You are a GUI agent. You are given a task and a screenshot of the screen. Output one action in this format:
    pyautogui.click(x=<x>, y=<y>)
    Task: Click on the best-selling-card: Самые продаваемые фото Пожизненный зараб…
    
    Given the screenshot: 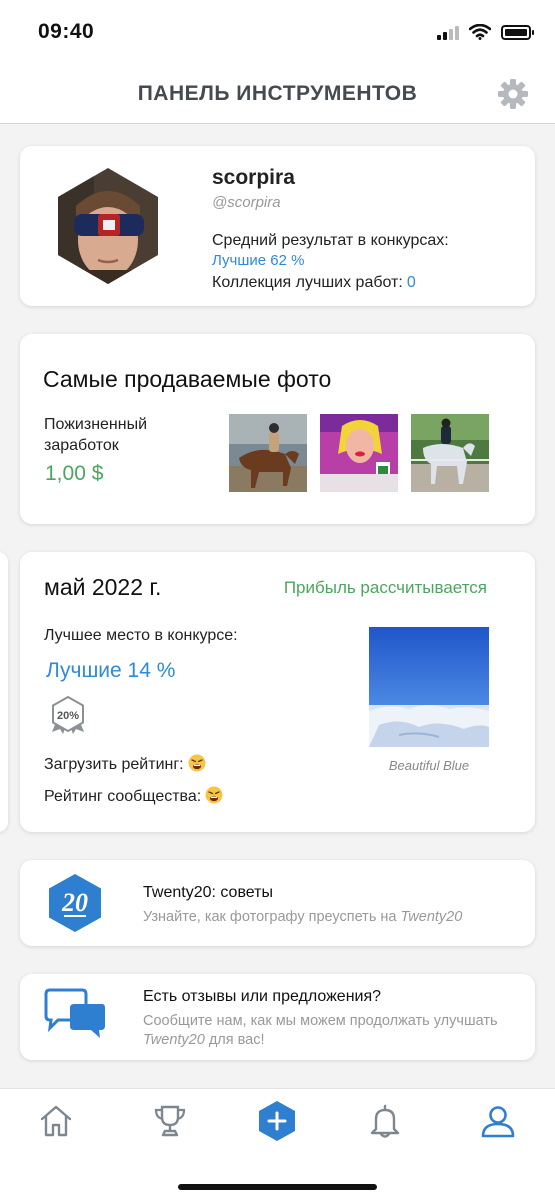 What is the action you would take?
    pyautogui.click(x=277, y=429)
    